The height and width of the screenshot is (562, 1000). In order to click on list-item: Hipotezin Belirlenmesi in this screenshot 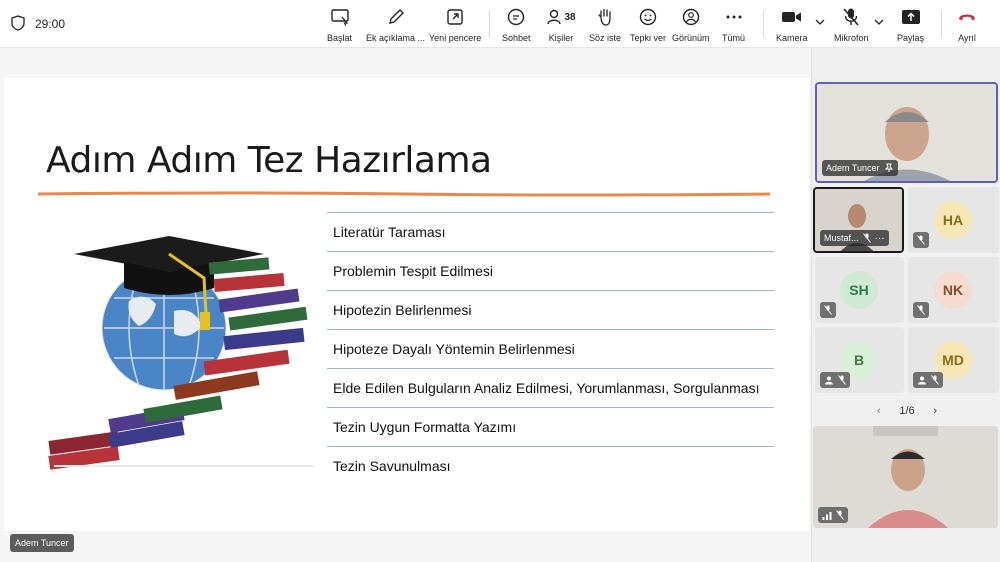, I will do `click(550, 309)`.